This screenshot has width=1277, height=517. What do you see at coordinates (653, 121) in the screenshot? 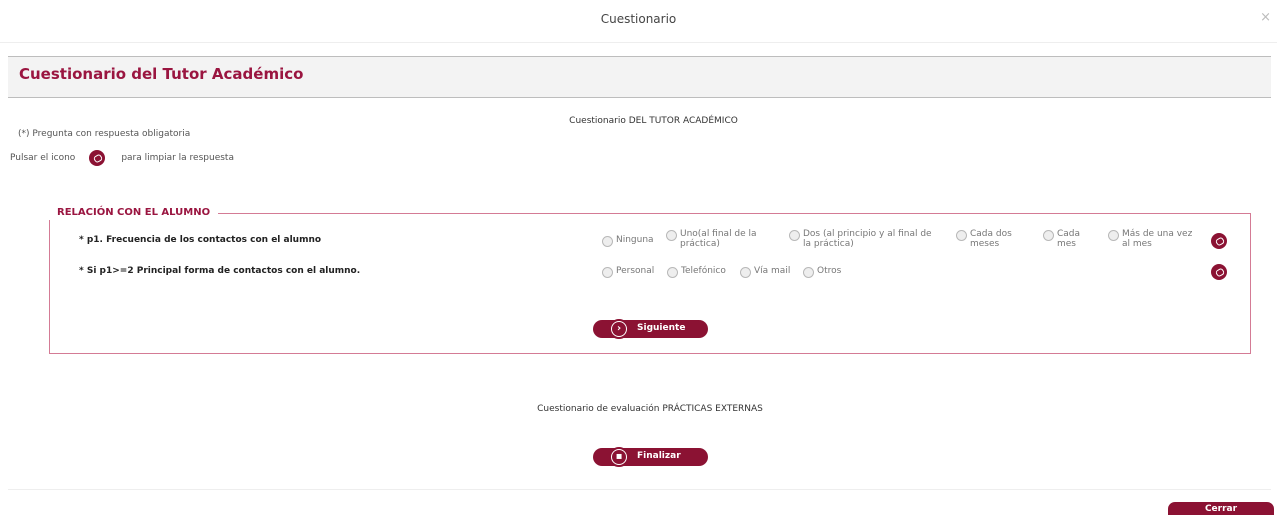
I see `questionnaire-title: Cuestionario DEL TUTOR ACADÉMICO` at bounding box center [653, 121].